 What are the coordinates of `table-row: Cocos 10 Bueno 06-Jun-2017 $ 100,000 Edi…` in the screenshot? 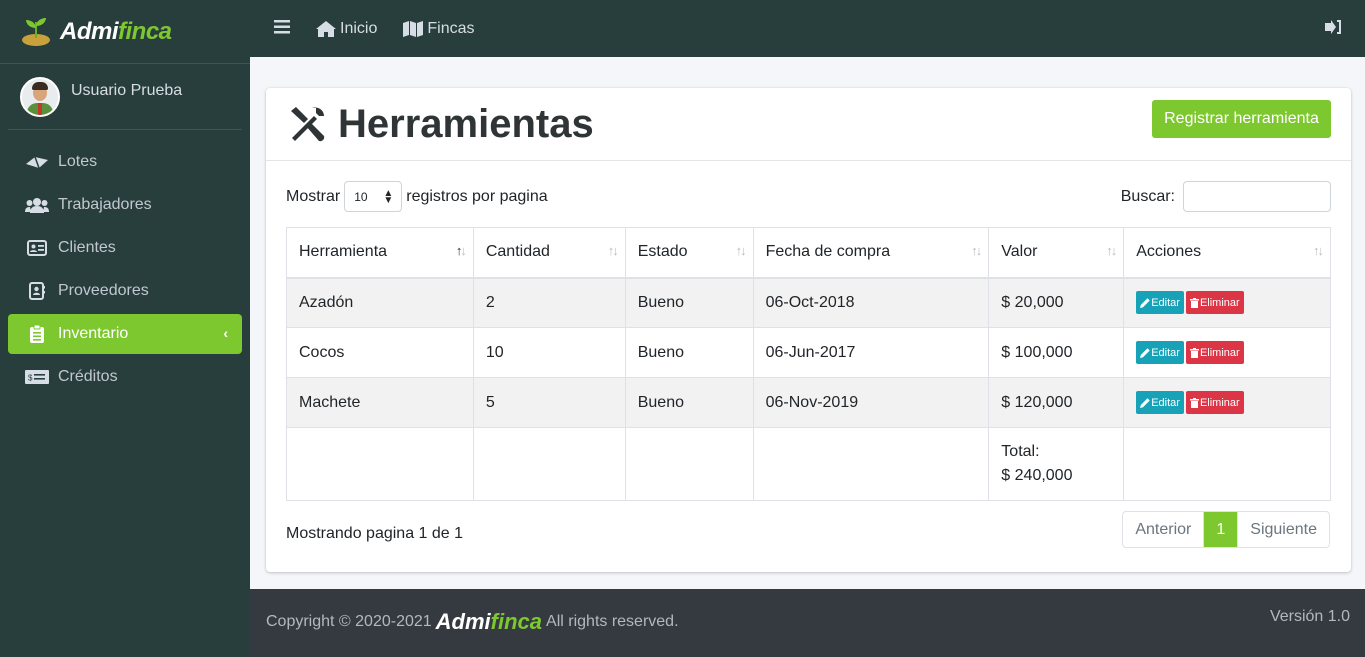 It's located at (808, 352).